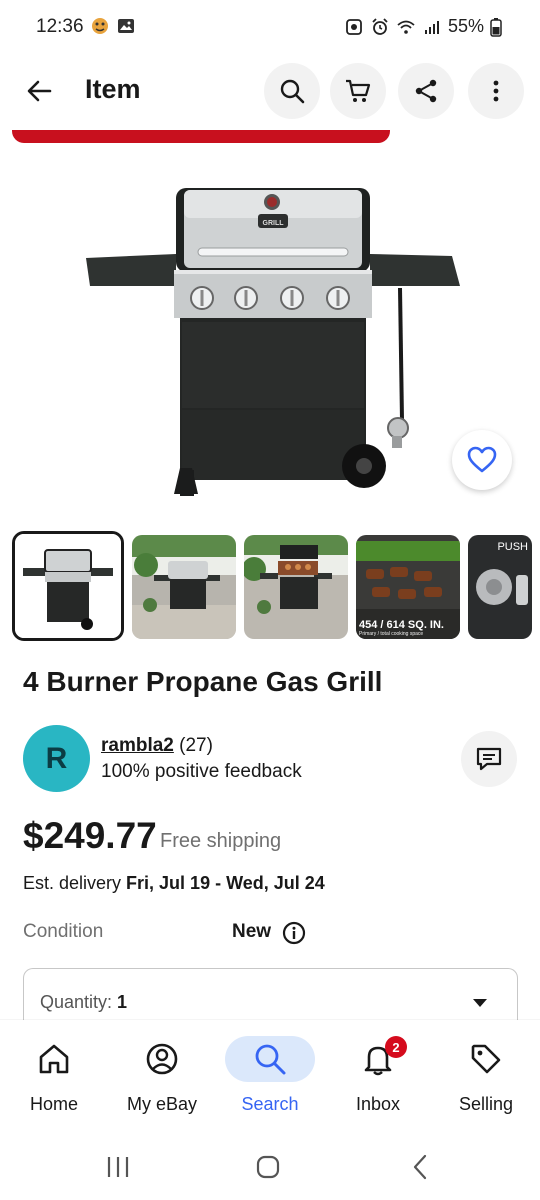  I want to click on quantity-value: 1, so click(122, 1002).